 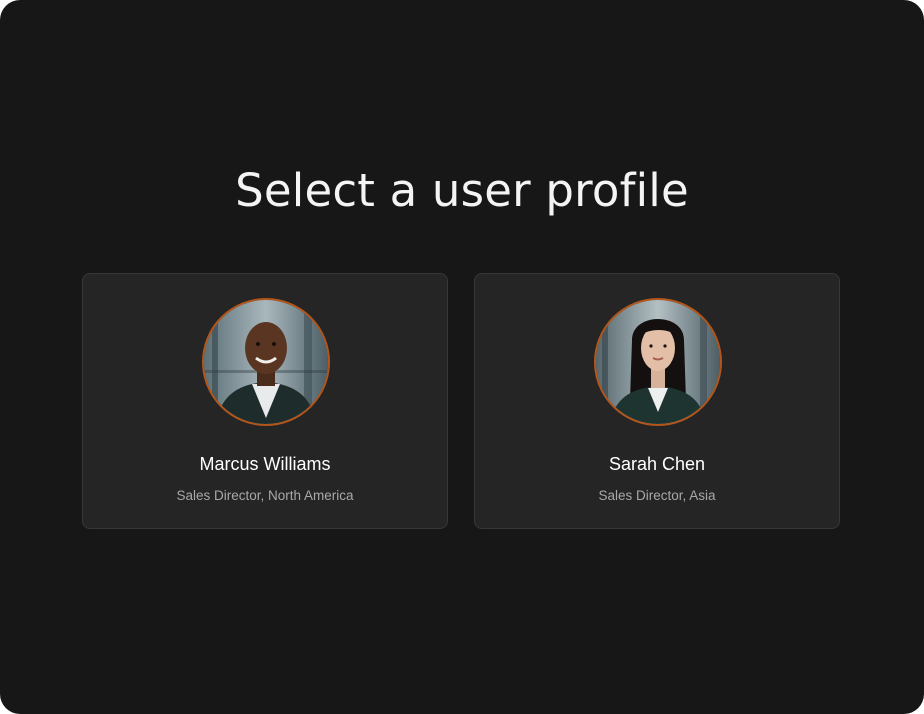 I want to click on profile-name: Marcus Williams, so click(x=265, y=464).